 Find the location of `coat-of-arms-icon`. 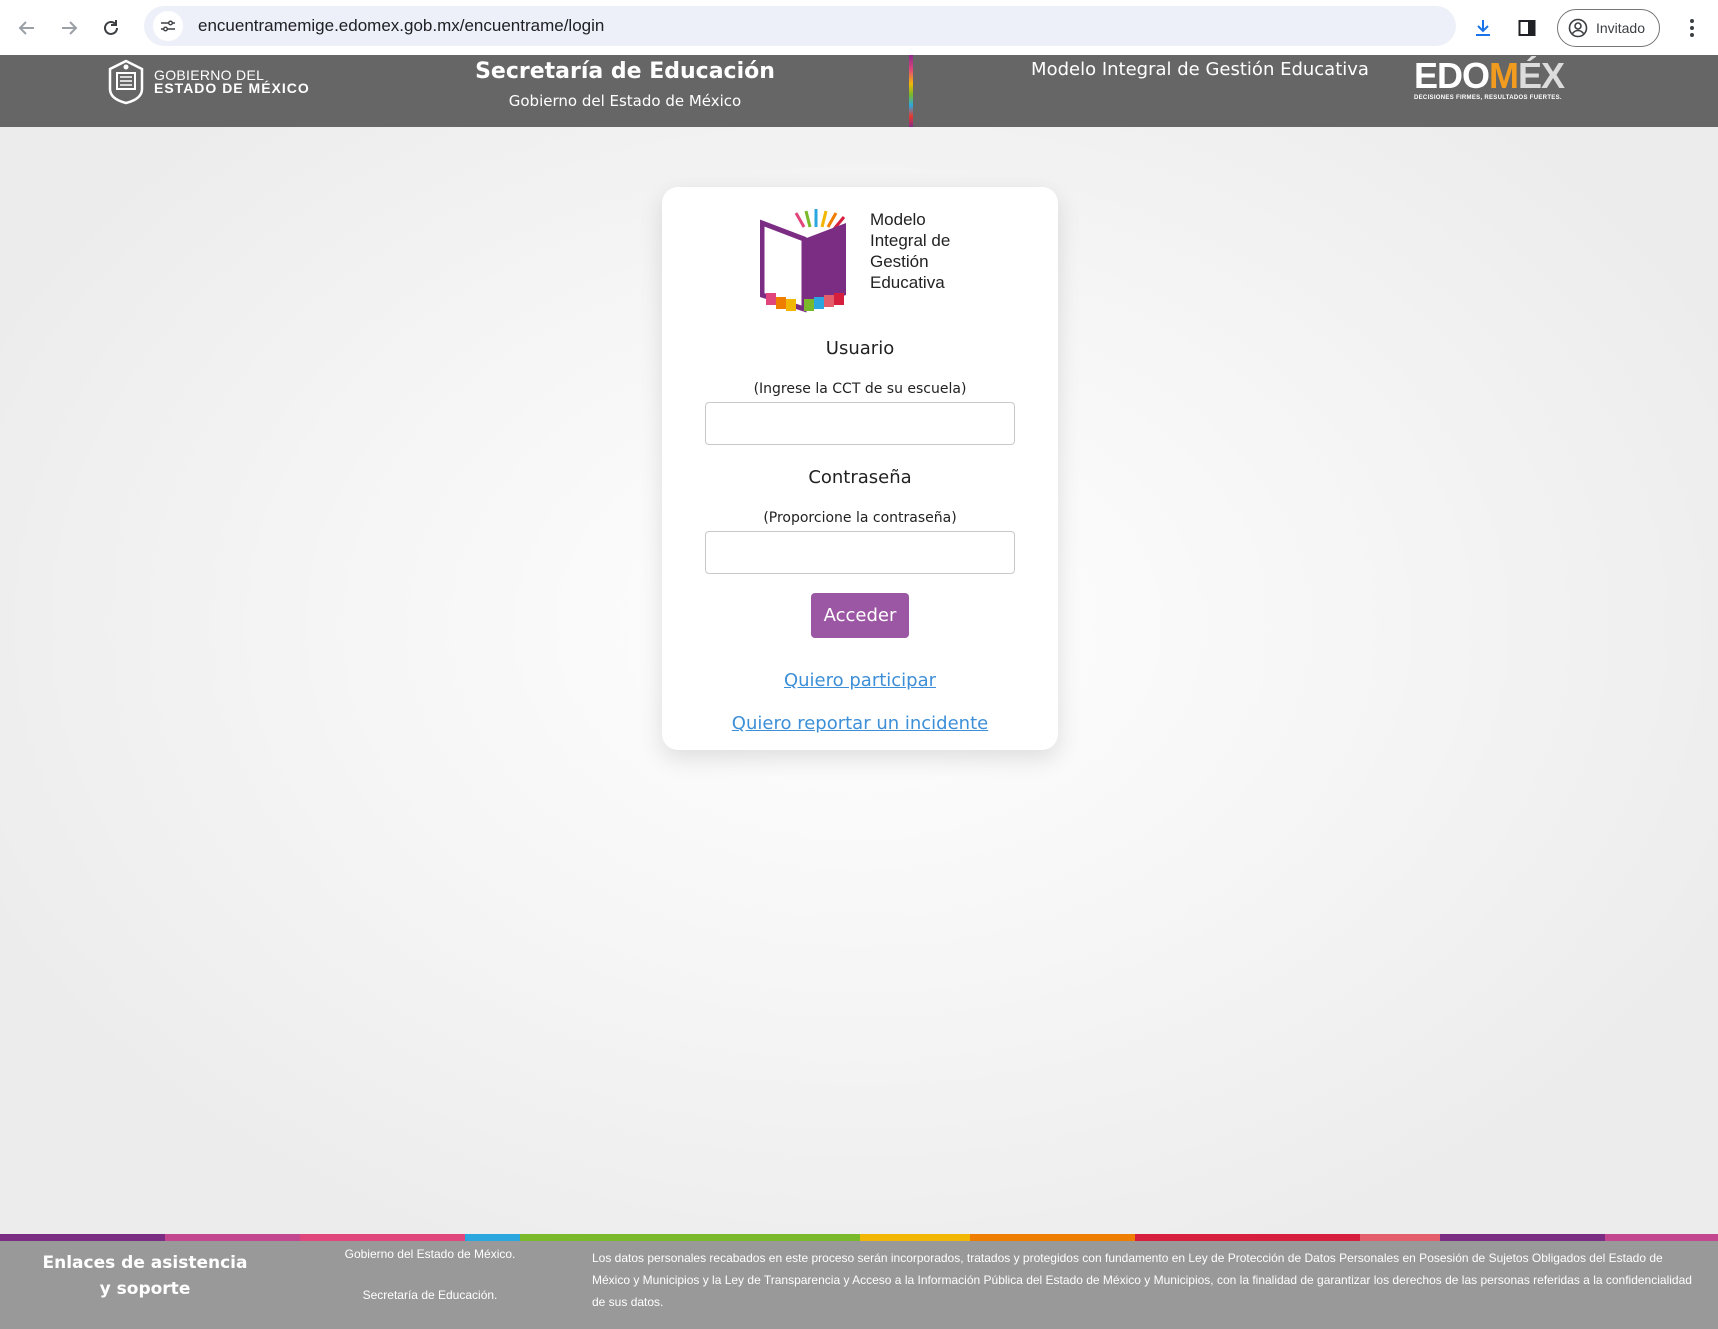

coat-of-arms-icon is located at coordinates (126, 82).